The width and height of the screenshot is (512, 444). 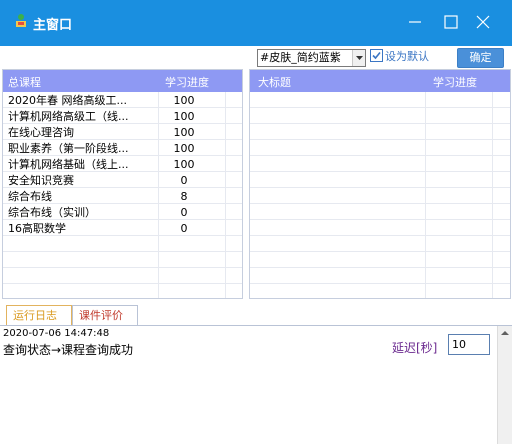 I want to click on table-row: 综合布线 8, so click(x=122, y=197).